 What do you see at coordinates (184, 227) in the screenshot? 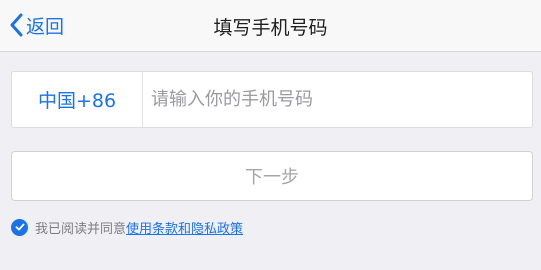
I see `terms-privacy-link: 使用条款和隐私政策` at bounding box center [184, 227].